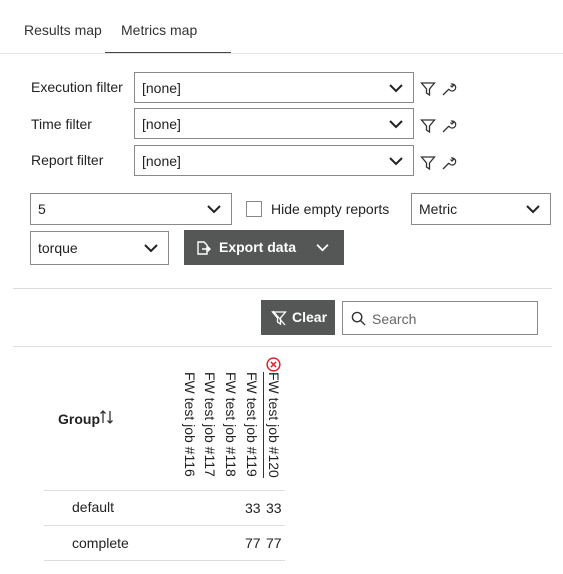 The height and width of the screenshot is (574, 563). What do you see at coordinates (254, 209) in the screenshot?
I see `hide-empty-checkbox` at bounding box center [254, 209].